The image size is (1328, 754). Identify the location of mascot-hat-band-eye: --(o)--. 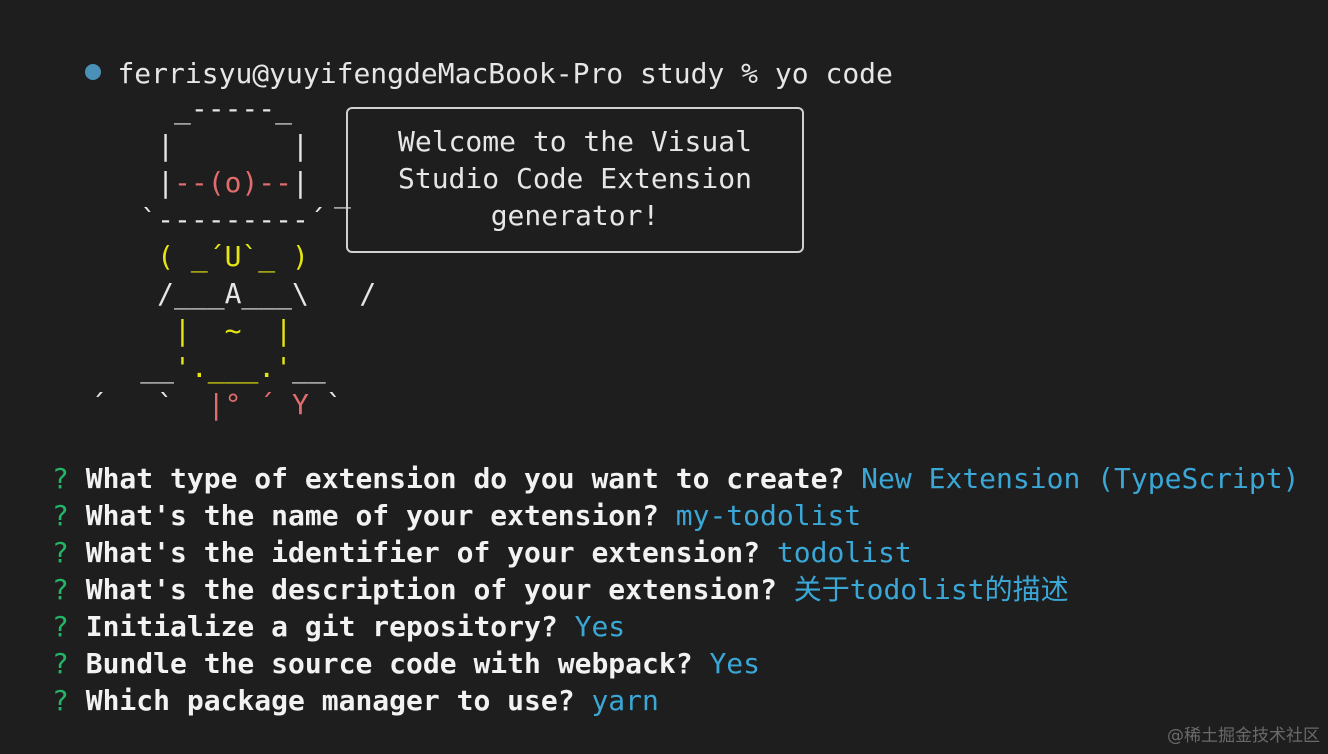
(233, 182).